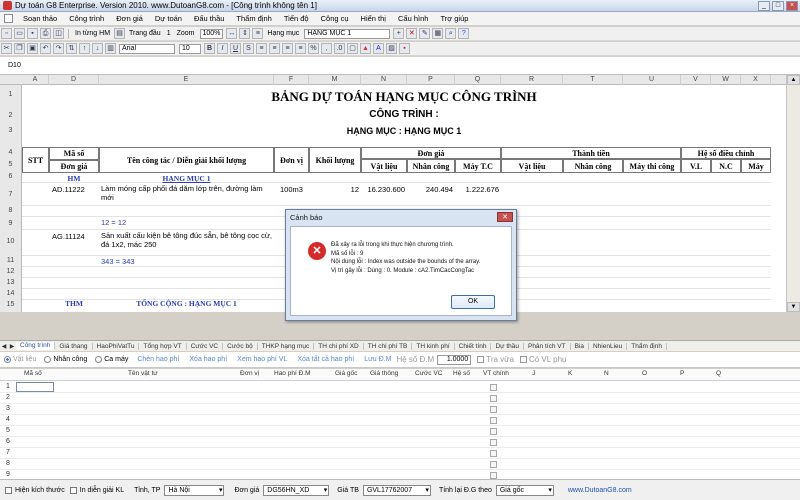 Image resolution: width=800 pixels, height=500 pixels. What do you see at coordinates (68, 236) in the screenshot?
I see `cell-row10-code: AG.11124` at bounding box center [68, 236].